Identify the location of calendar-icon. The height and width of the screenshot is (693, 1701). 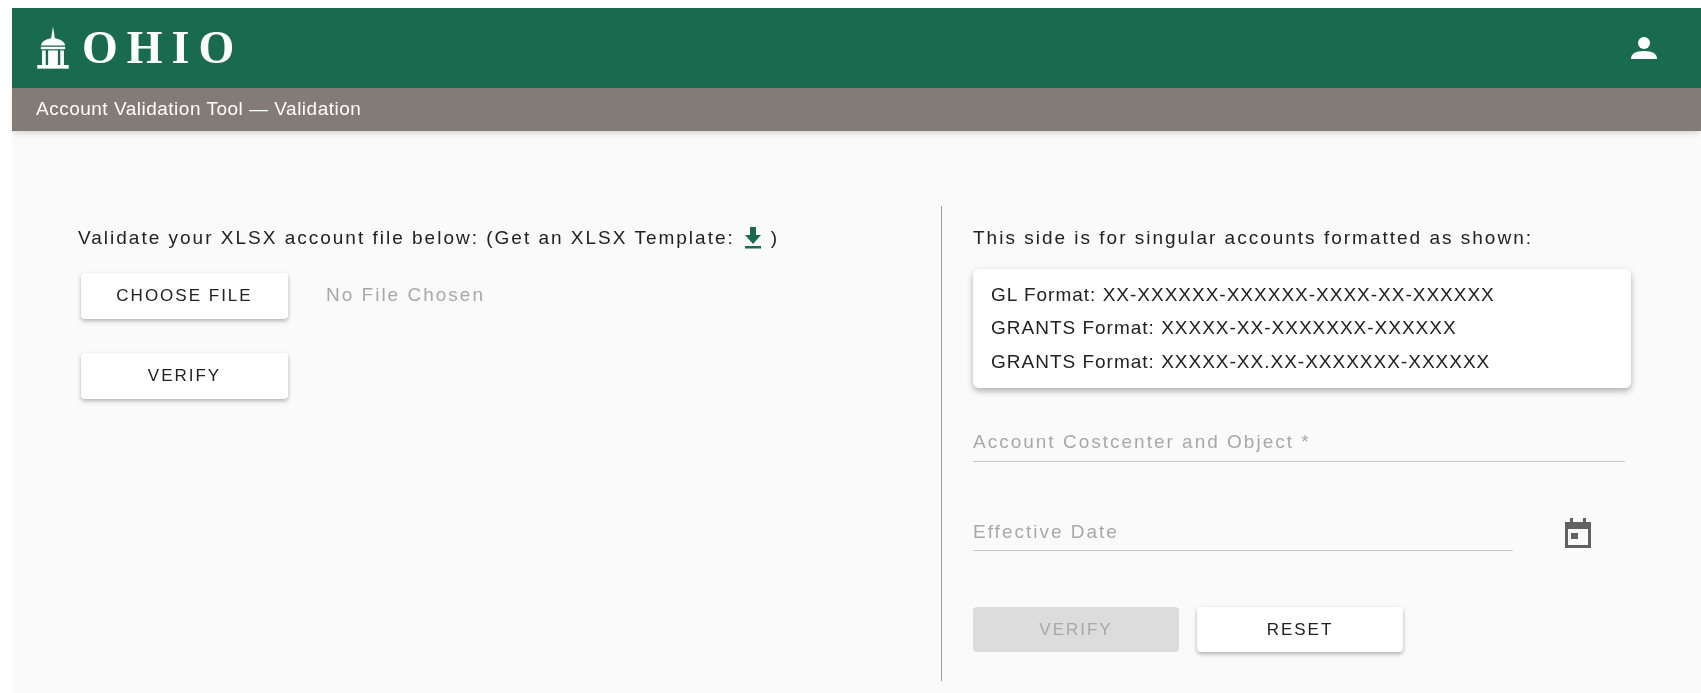
(1578, 534).